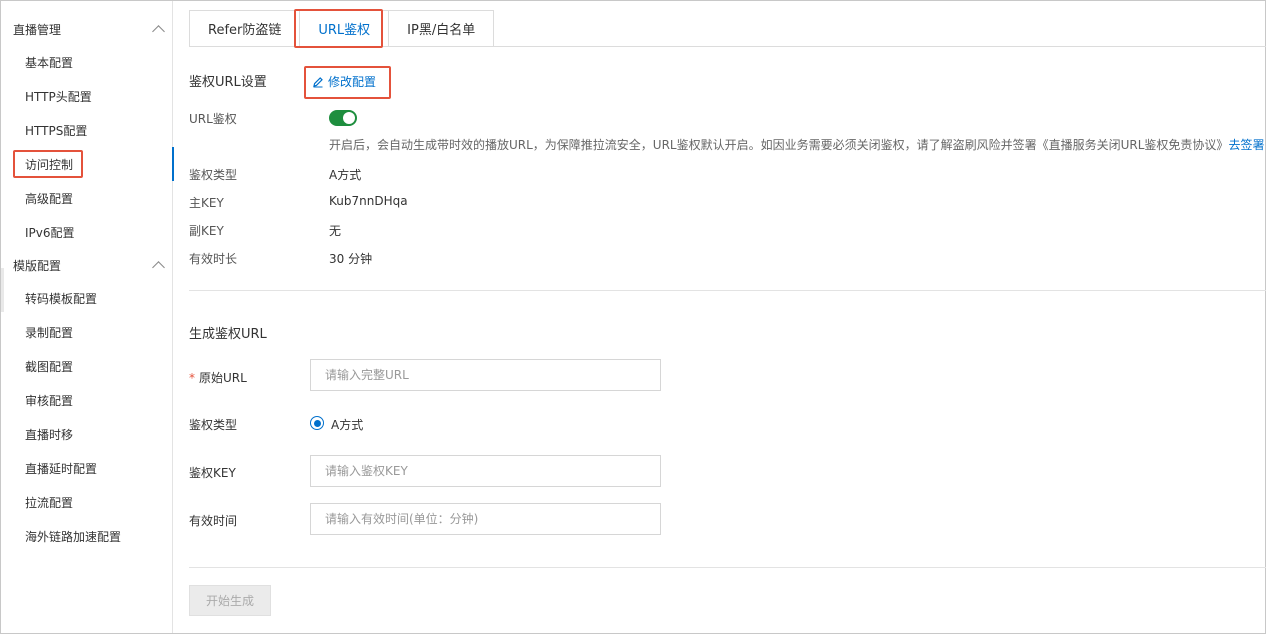 This screenshot has width=1266, height=634. Describe the element at coordinates (87, 434) in the screenshot. I see `sidebar-item-timeshift: 直播时移` at that location.